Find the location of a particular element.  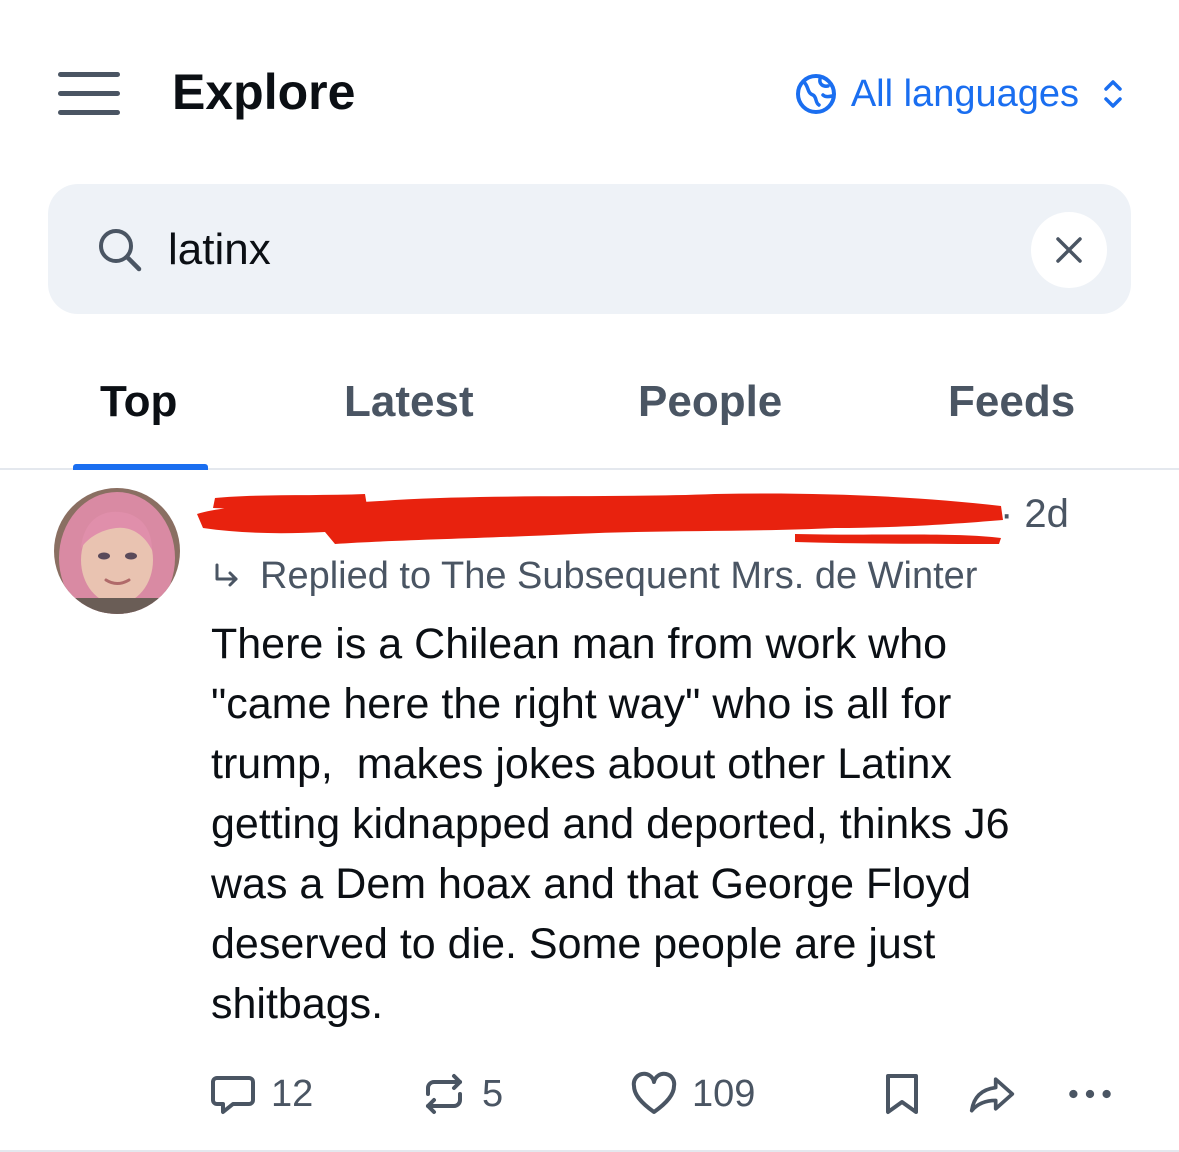

search-tabs: Top Latest People Feeds is located at coordinates (589, 405).